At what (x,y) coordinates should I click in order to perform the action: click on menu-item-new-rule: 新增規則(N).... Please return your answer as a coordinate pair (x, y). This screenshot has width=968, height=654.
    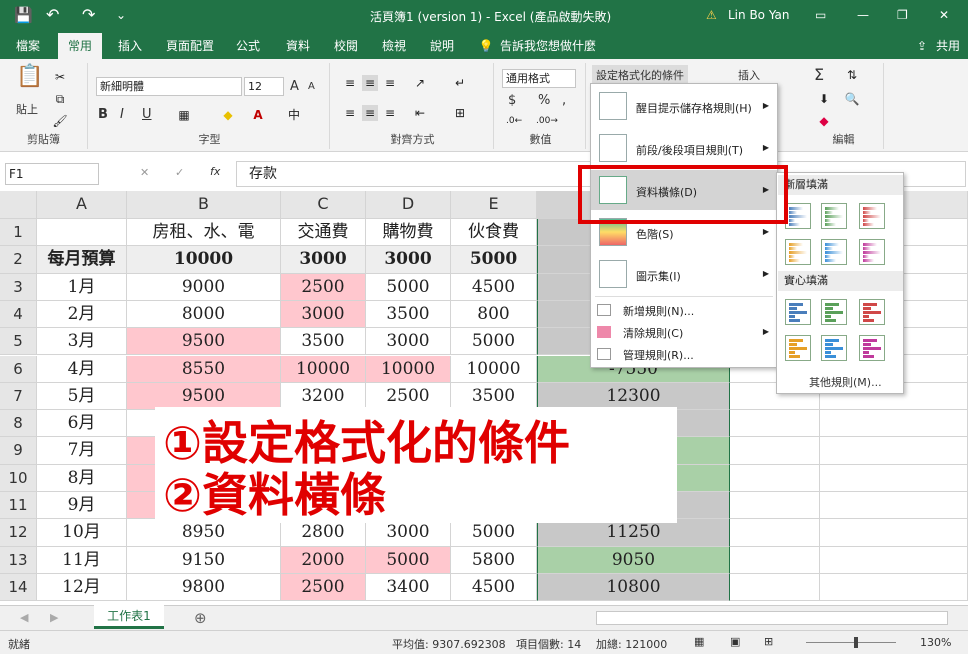
    Looking at the image, I should click on (684, 310).